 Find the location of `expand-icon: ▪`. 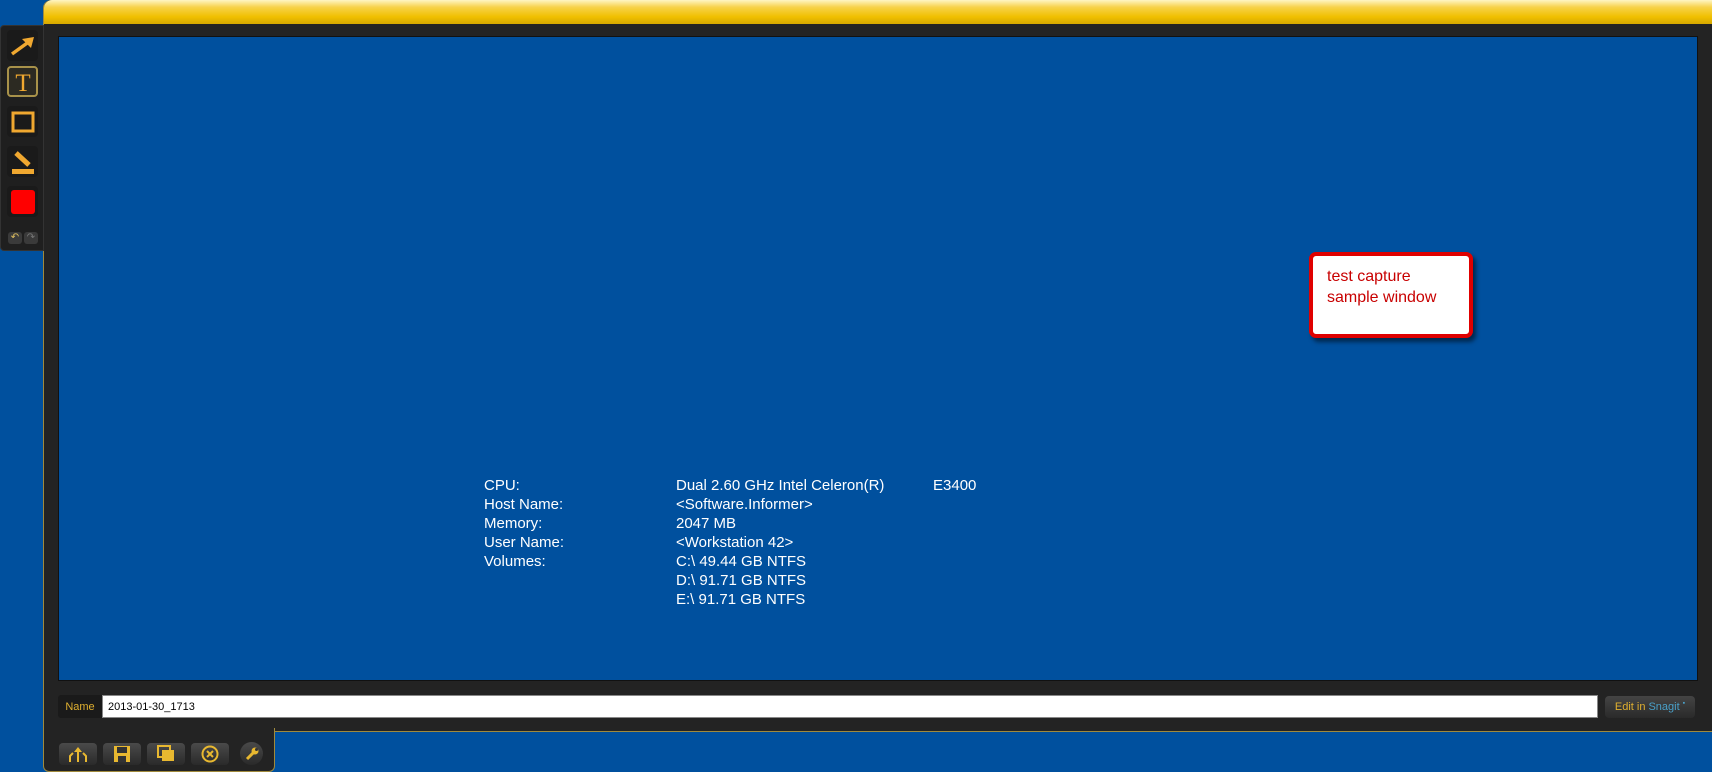

expand-icon: ▪ is located at coordinates (1684, 703).